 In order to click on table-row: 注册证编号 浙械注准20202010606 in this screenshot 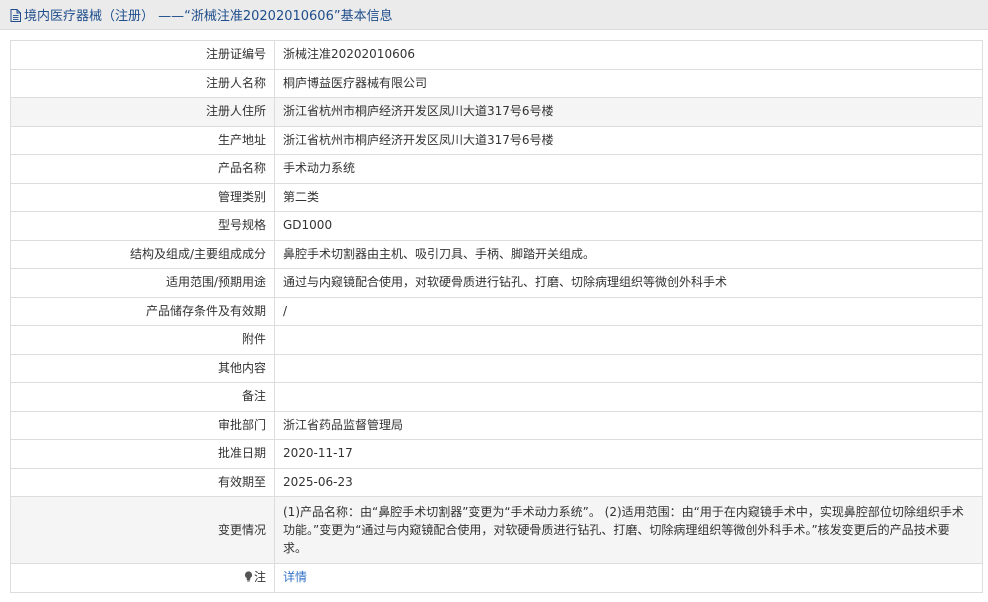, I will do `click(496, 55)`.